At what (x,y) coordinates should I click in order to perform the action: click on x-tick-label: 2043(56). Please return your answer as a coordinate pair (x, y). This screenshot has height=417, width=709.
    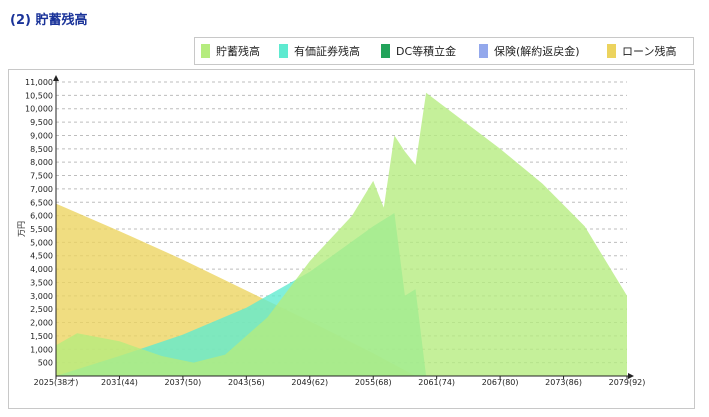
    Looking at the image, I should click on (246, 382).